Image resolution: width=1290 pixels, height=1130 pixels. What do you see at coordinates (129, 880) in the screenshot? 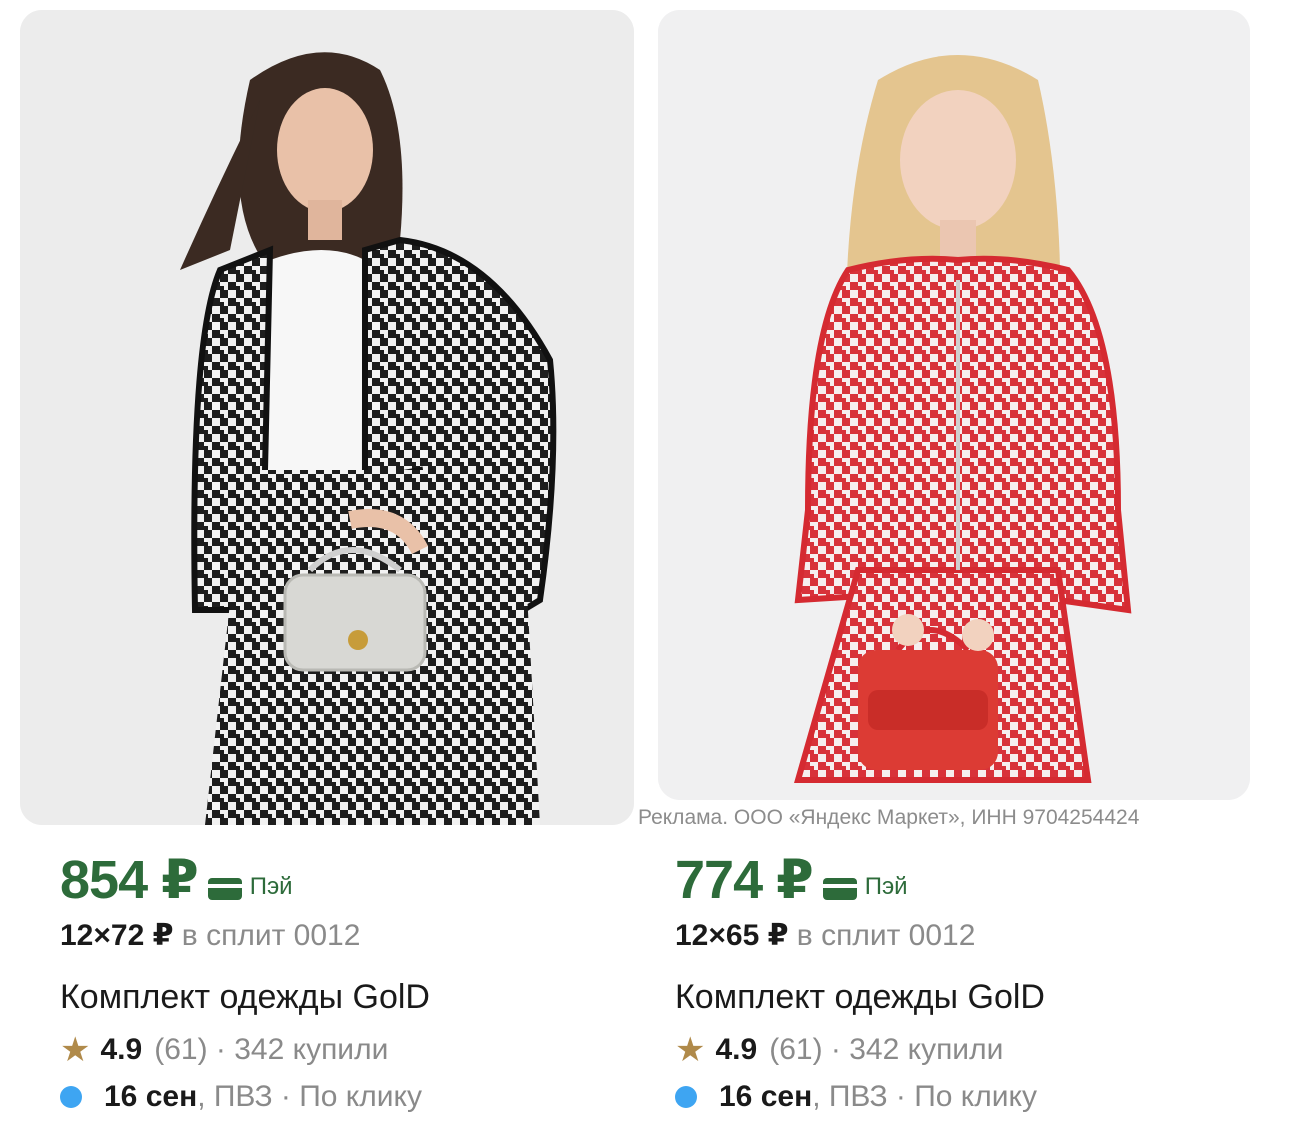
I see `price: 854 ₽` at bounding box center [129, 880].